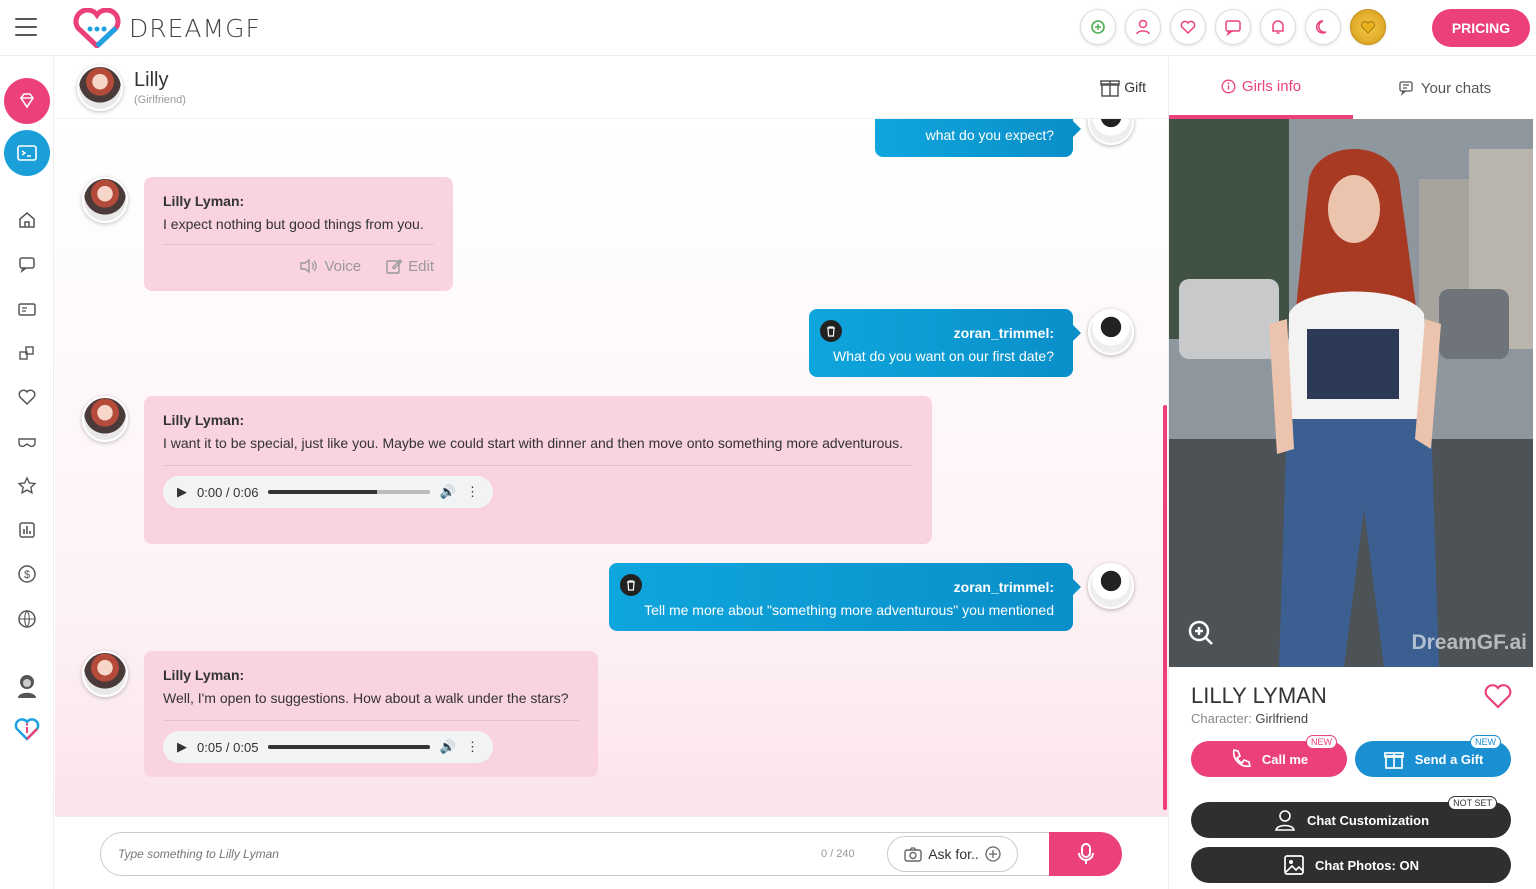 Image resolution: width=1536 pixels, height=889 pixels. What do you see at coordinates (228, 492) in the screenshot?
I see `audio-time: 0:00 / 0:06` at bounding box center [228, 492].